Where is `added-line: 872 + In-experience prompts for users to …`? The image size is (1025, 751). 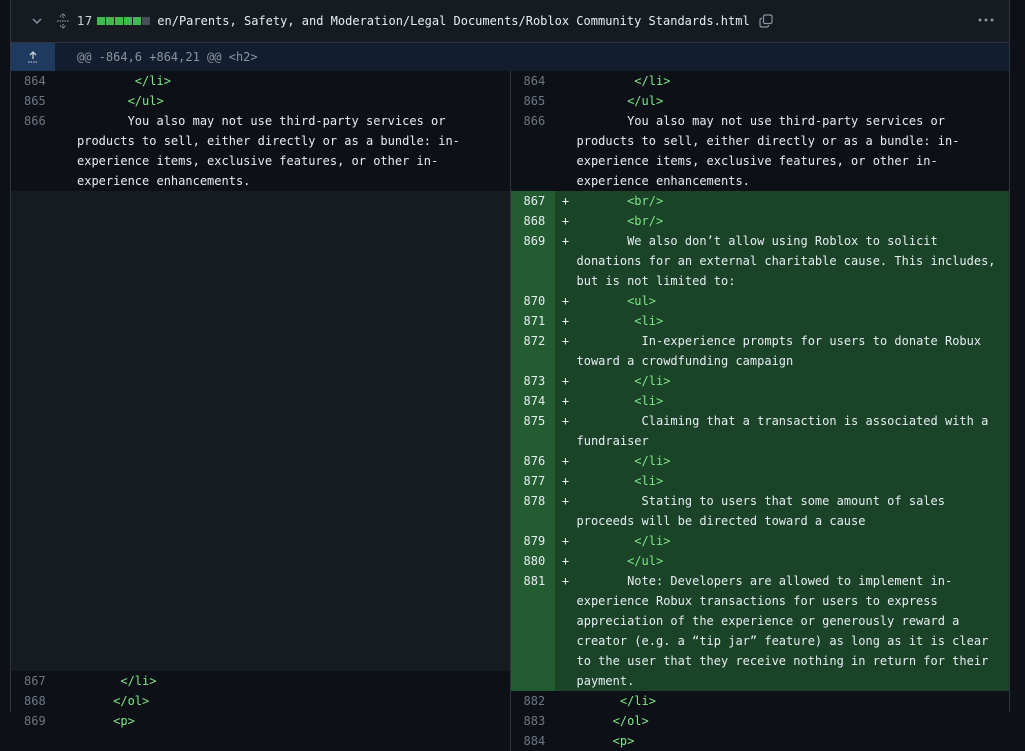
added-line: 872 + In-experience prompts for users to … is located at coordinates (759, 351).